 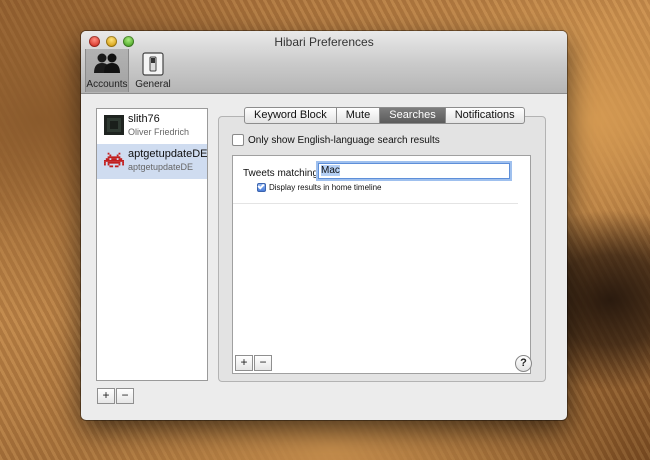 What do you see at coordinates (523, 363) in the screenshot?
I see `help-button: ?` at bounding box center [523, 363].